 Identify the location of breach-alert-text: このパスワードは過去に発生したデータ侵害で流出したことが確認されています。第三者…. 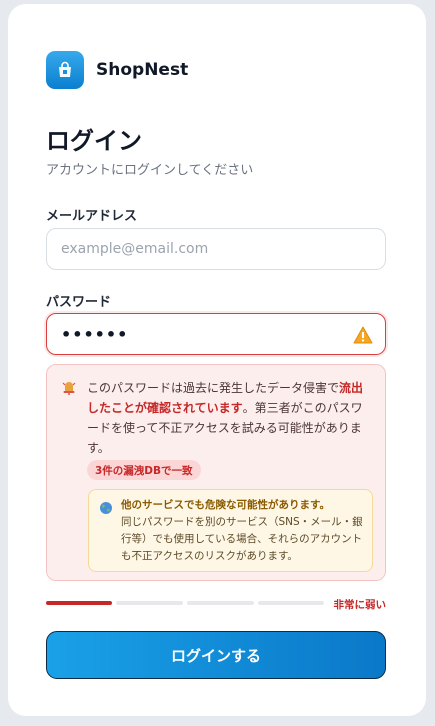
(225, 418).